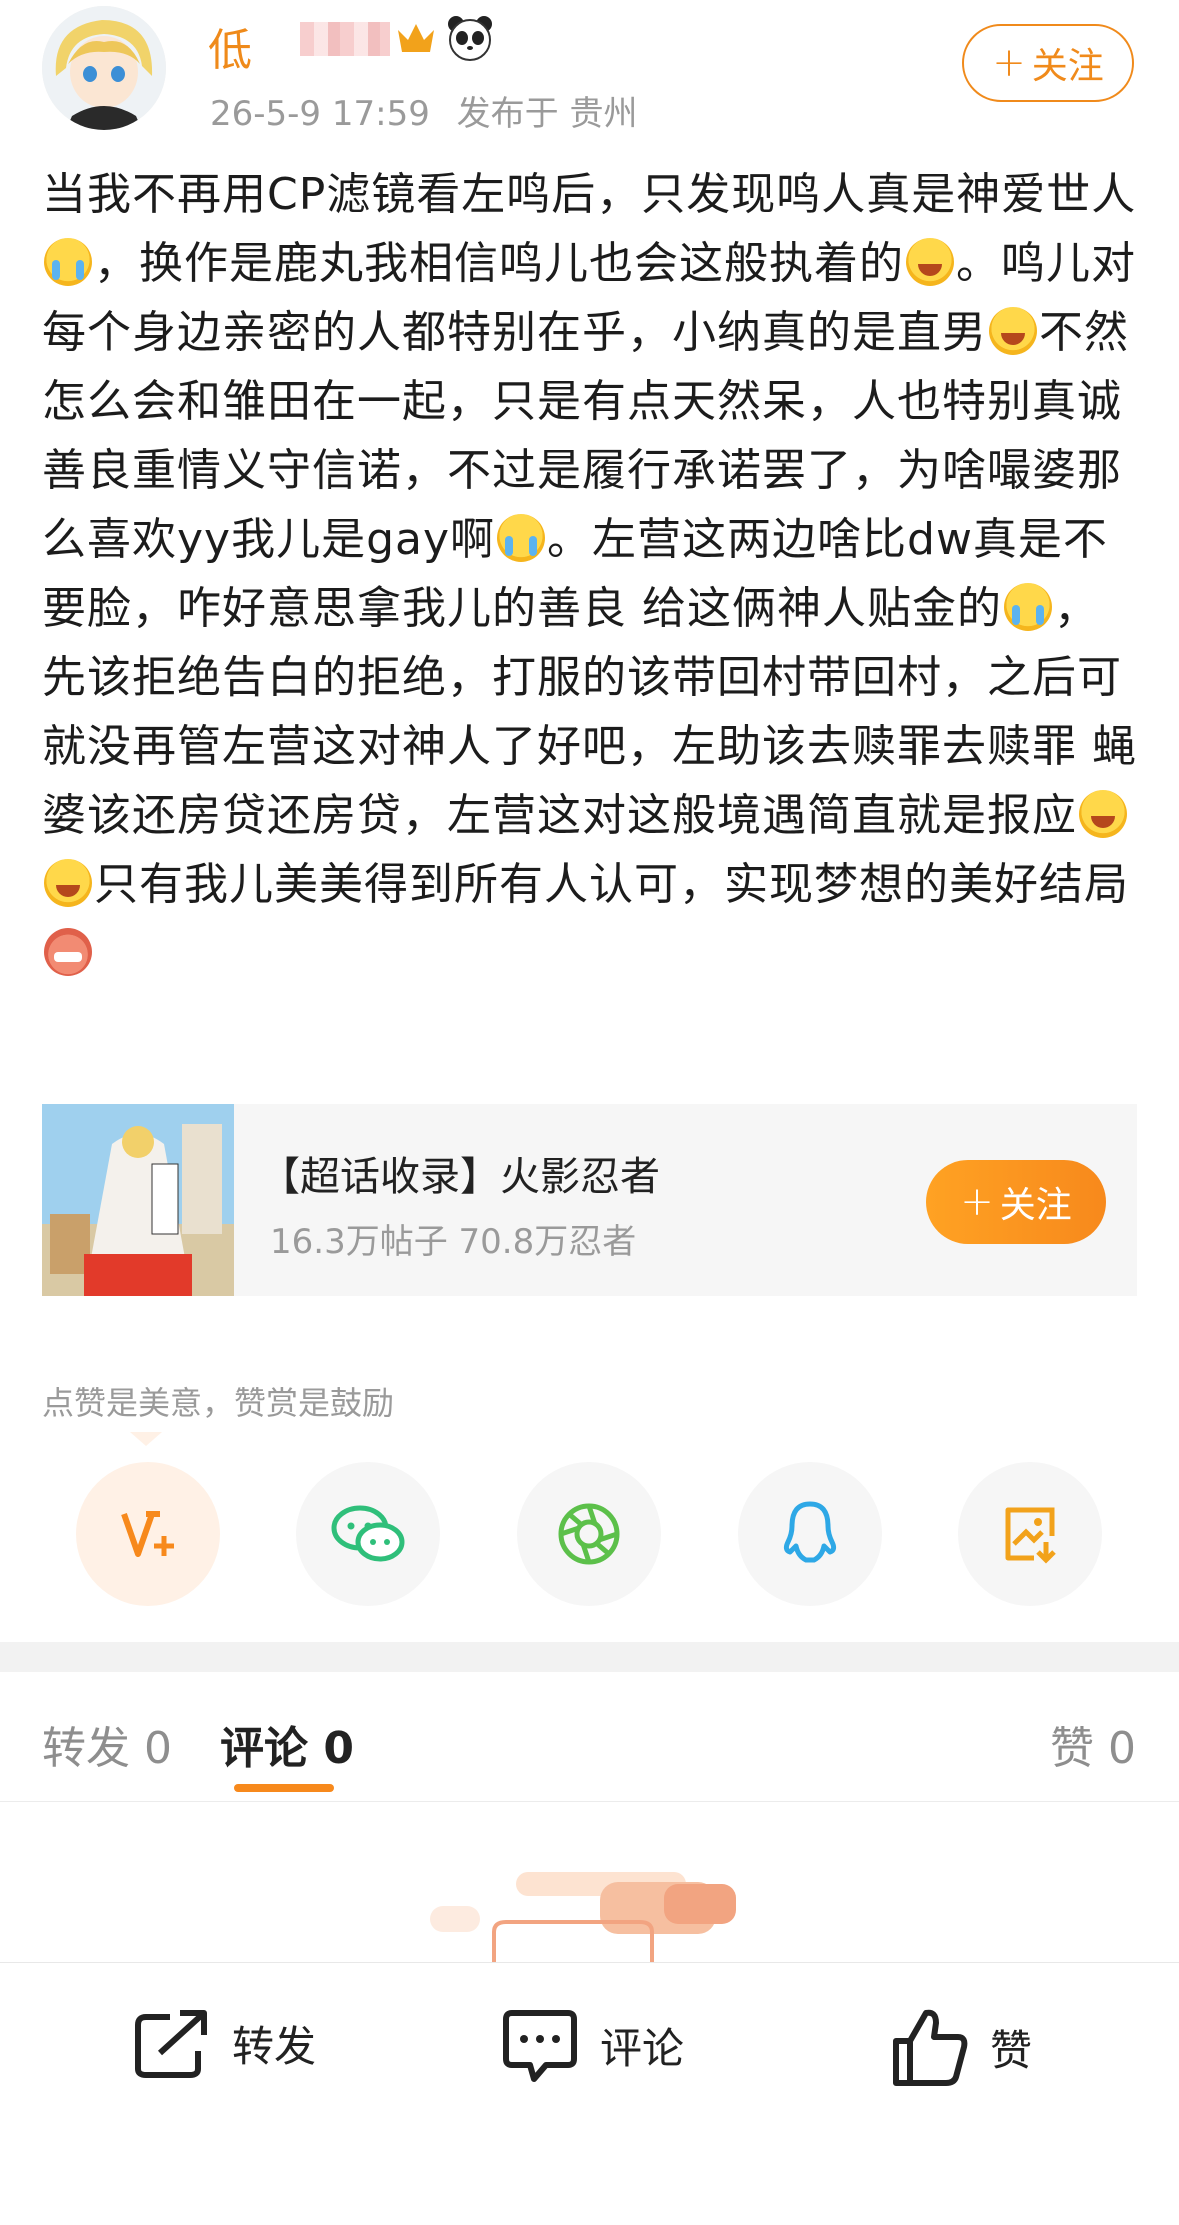  I want to click on interaction-tabs: 转发 0 评论 0 赞 0, so click(589, 1737).